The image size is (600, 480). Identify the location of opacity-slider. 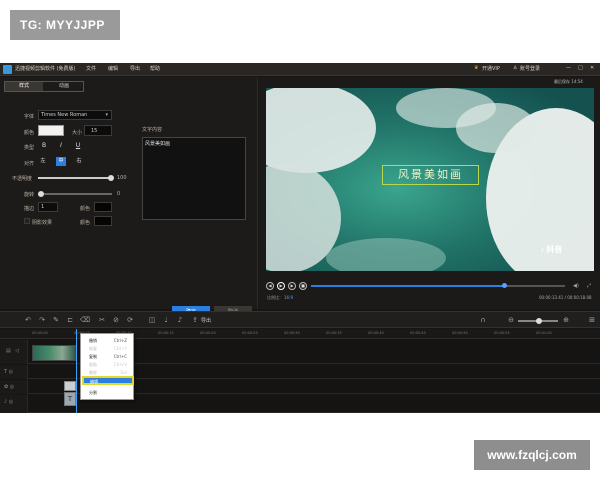
(76, 178).